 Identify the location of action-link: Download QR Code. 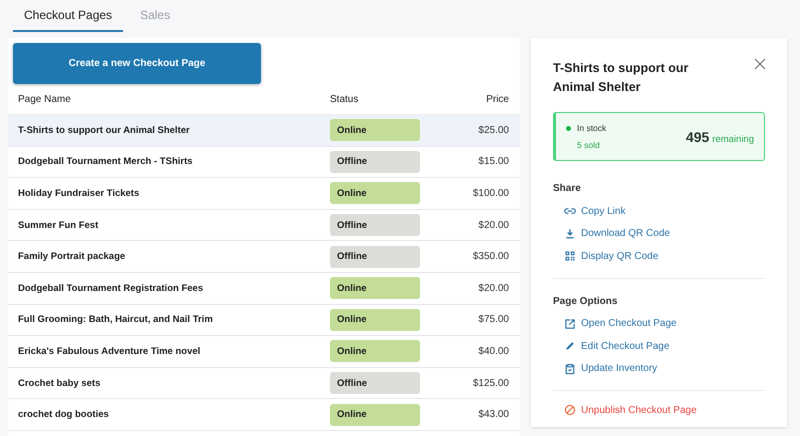
(617, 233).